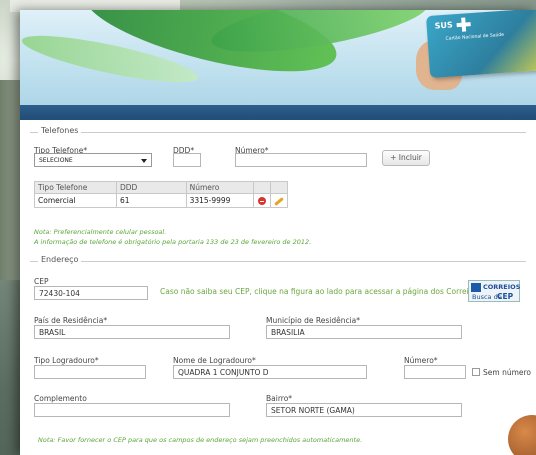  What do you see at coordinates (463, 24) in the screenshot?
I see `plus-cross-icon` at bounding box center [463, 24].